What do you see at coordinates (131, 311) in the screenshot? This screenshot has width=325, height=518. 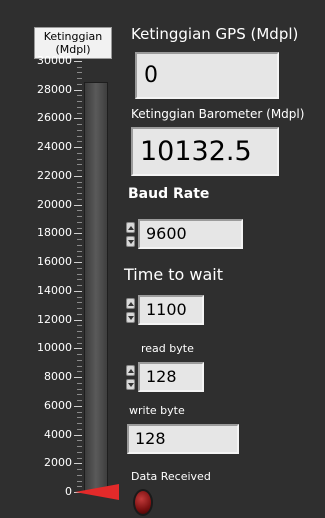 I see `time-to-wait-spinner` at bounding box center [131, 311].